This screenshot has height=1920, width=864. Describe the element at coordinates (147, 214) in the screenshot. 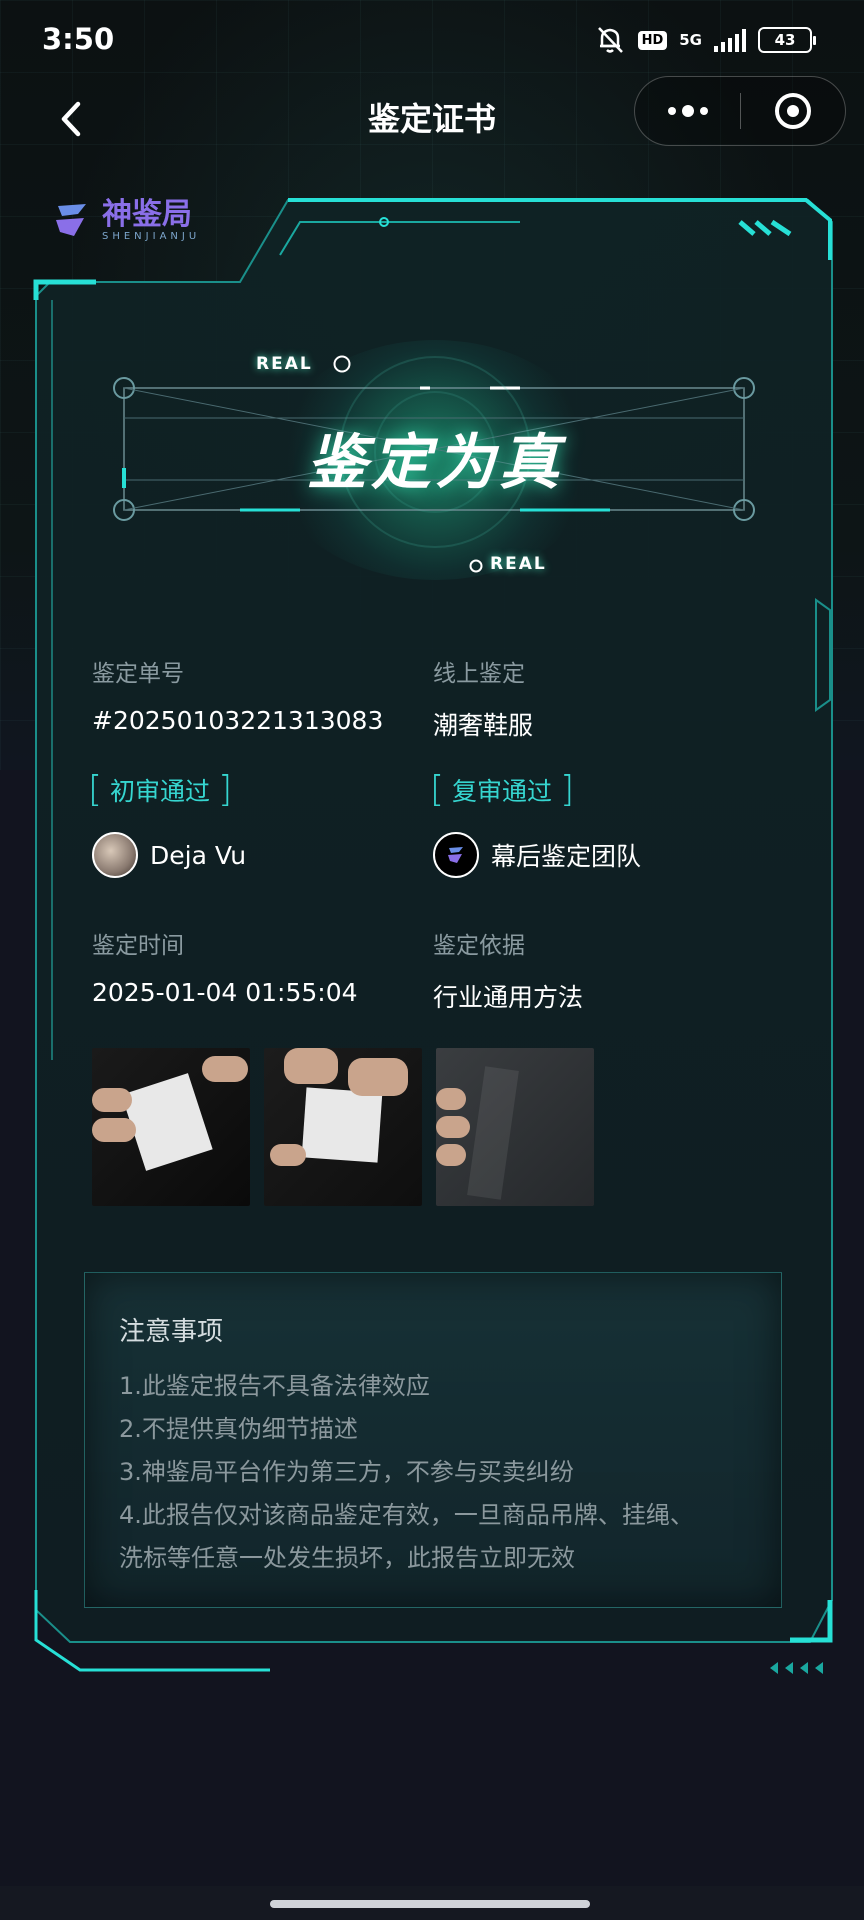

I see `logo-name: 神鉴局` at that location.